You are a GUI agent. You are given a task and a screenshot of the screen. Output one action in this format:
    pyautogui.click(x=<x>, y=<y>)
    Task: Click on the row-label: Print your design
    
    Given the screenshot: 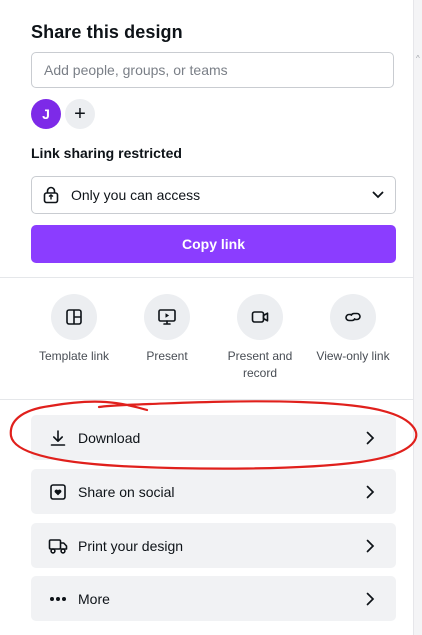 What is the action you would take?
    pyautogui.click(x=131, y=545)
    